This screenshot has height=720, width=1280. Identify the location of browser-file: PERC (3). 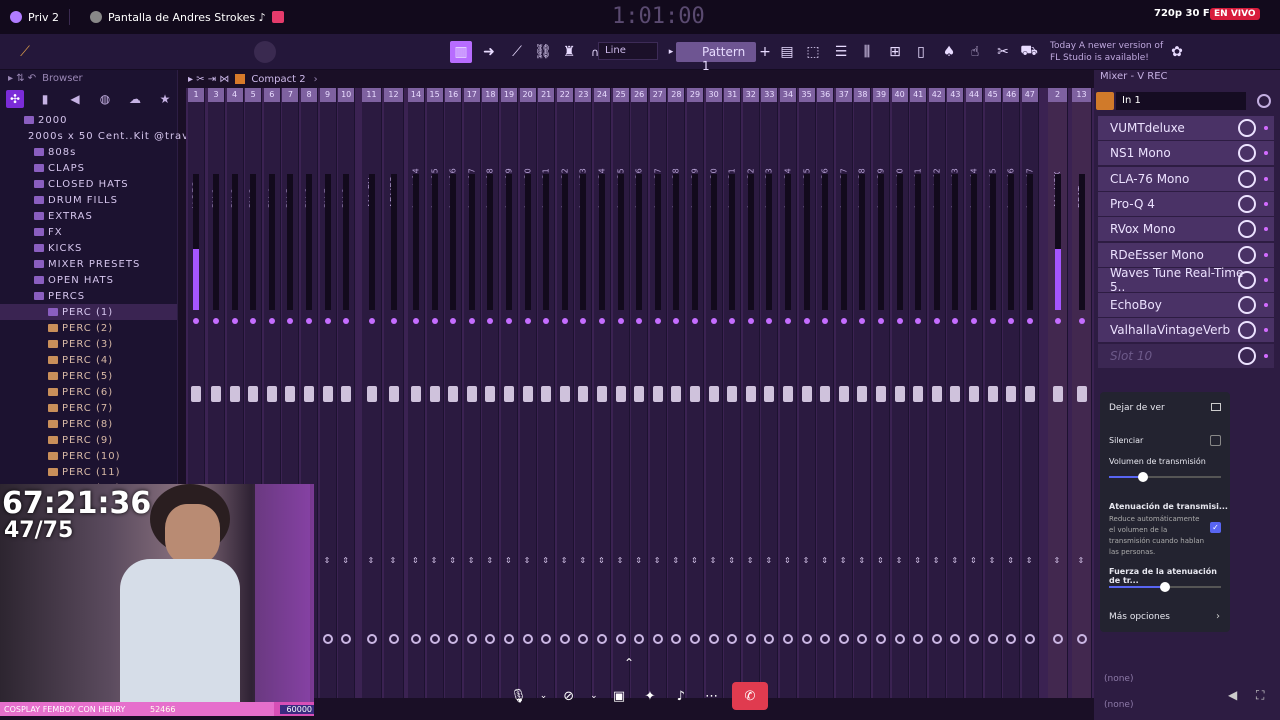
(88, 344).